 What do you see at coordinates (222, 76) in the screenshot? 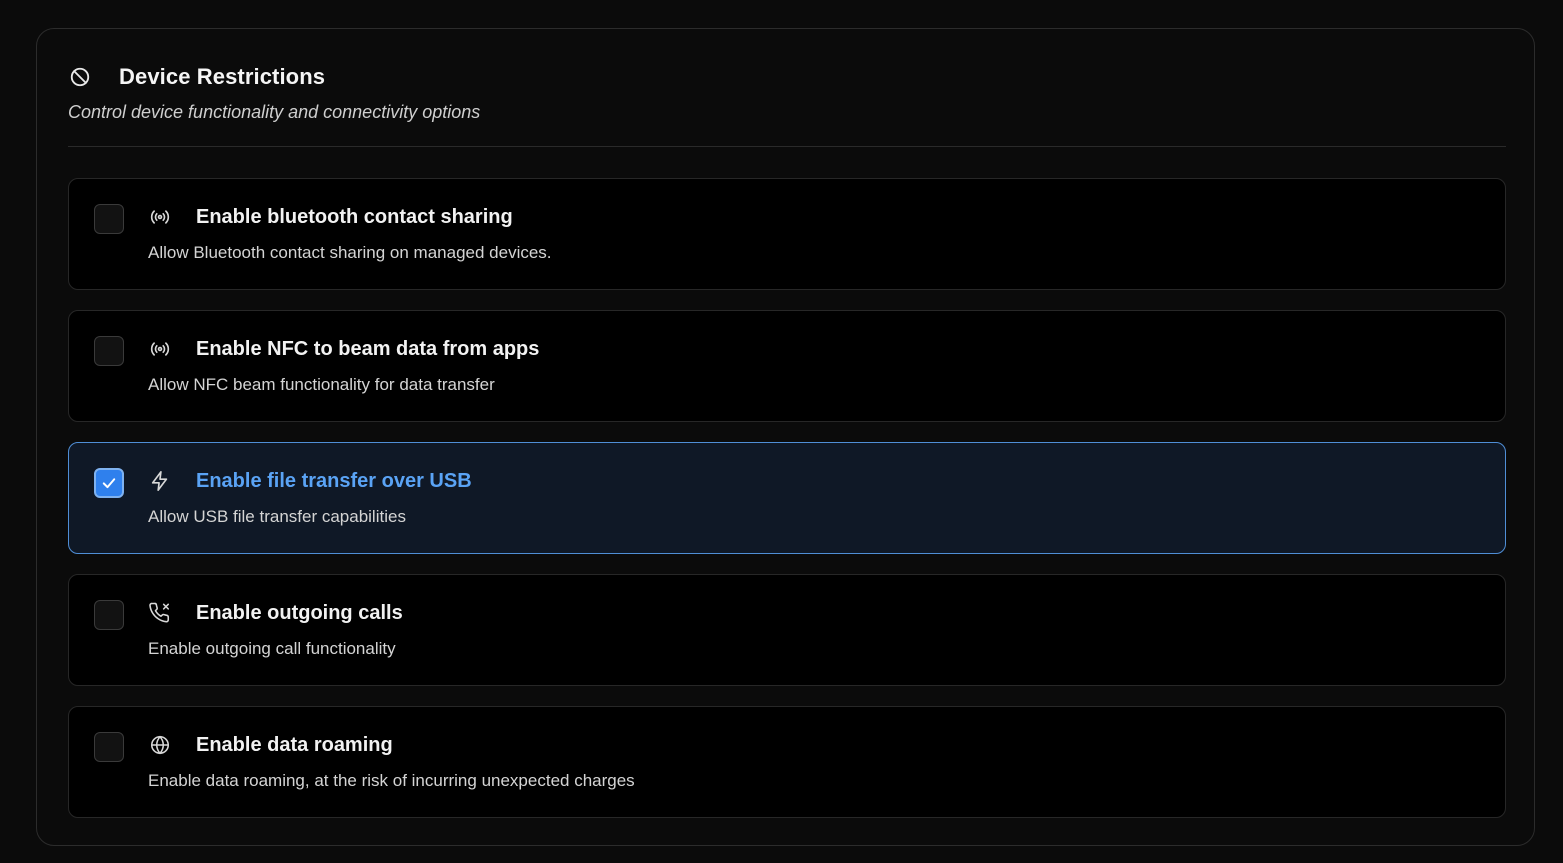
I see `panel-title: Device Restrictions` at bounding box center [222, 76].